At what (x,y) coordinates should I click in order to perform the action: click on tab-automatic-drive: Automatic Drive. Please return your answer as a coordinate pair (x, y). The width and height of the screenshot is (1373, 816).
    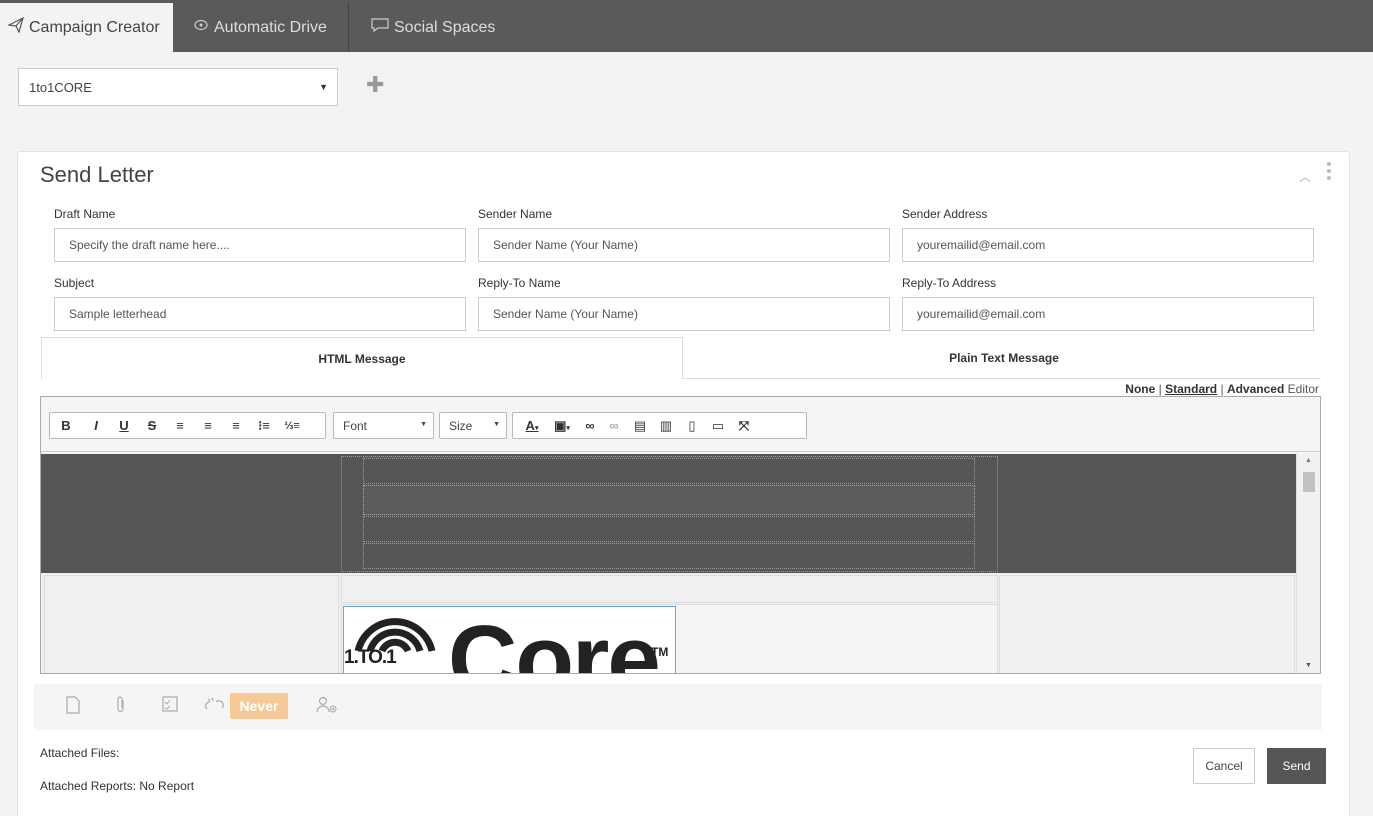
    Looking at the image, I should click on (260, 27).